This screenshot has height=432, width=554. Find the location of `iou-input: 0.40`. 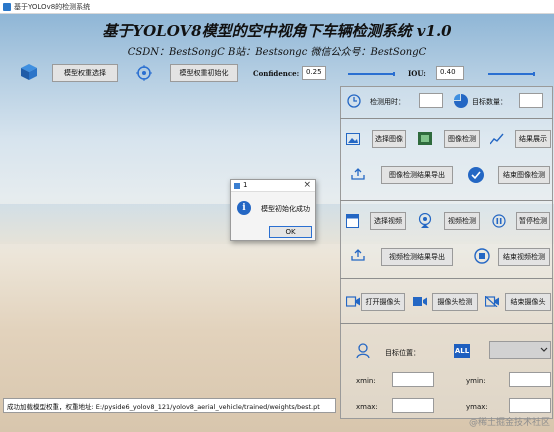

iou-input: 0.40 is located at coordinates (450, 73).